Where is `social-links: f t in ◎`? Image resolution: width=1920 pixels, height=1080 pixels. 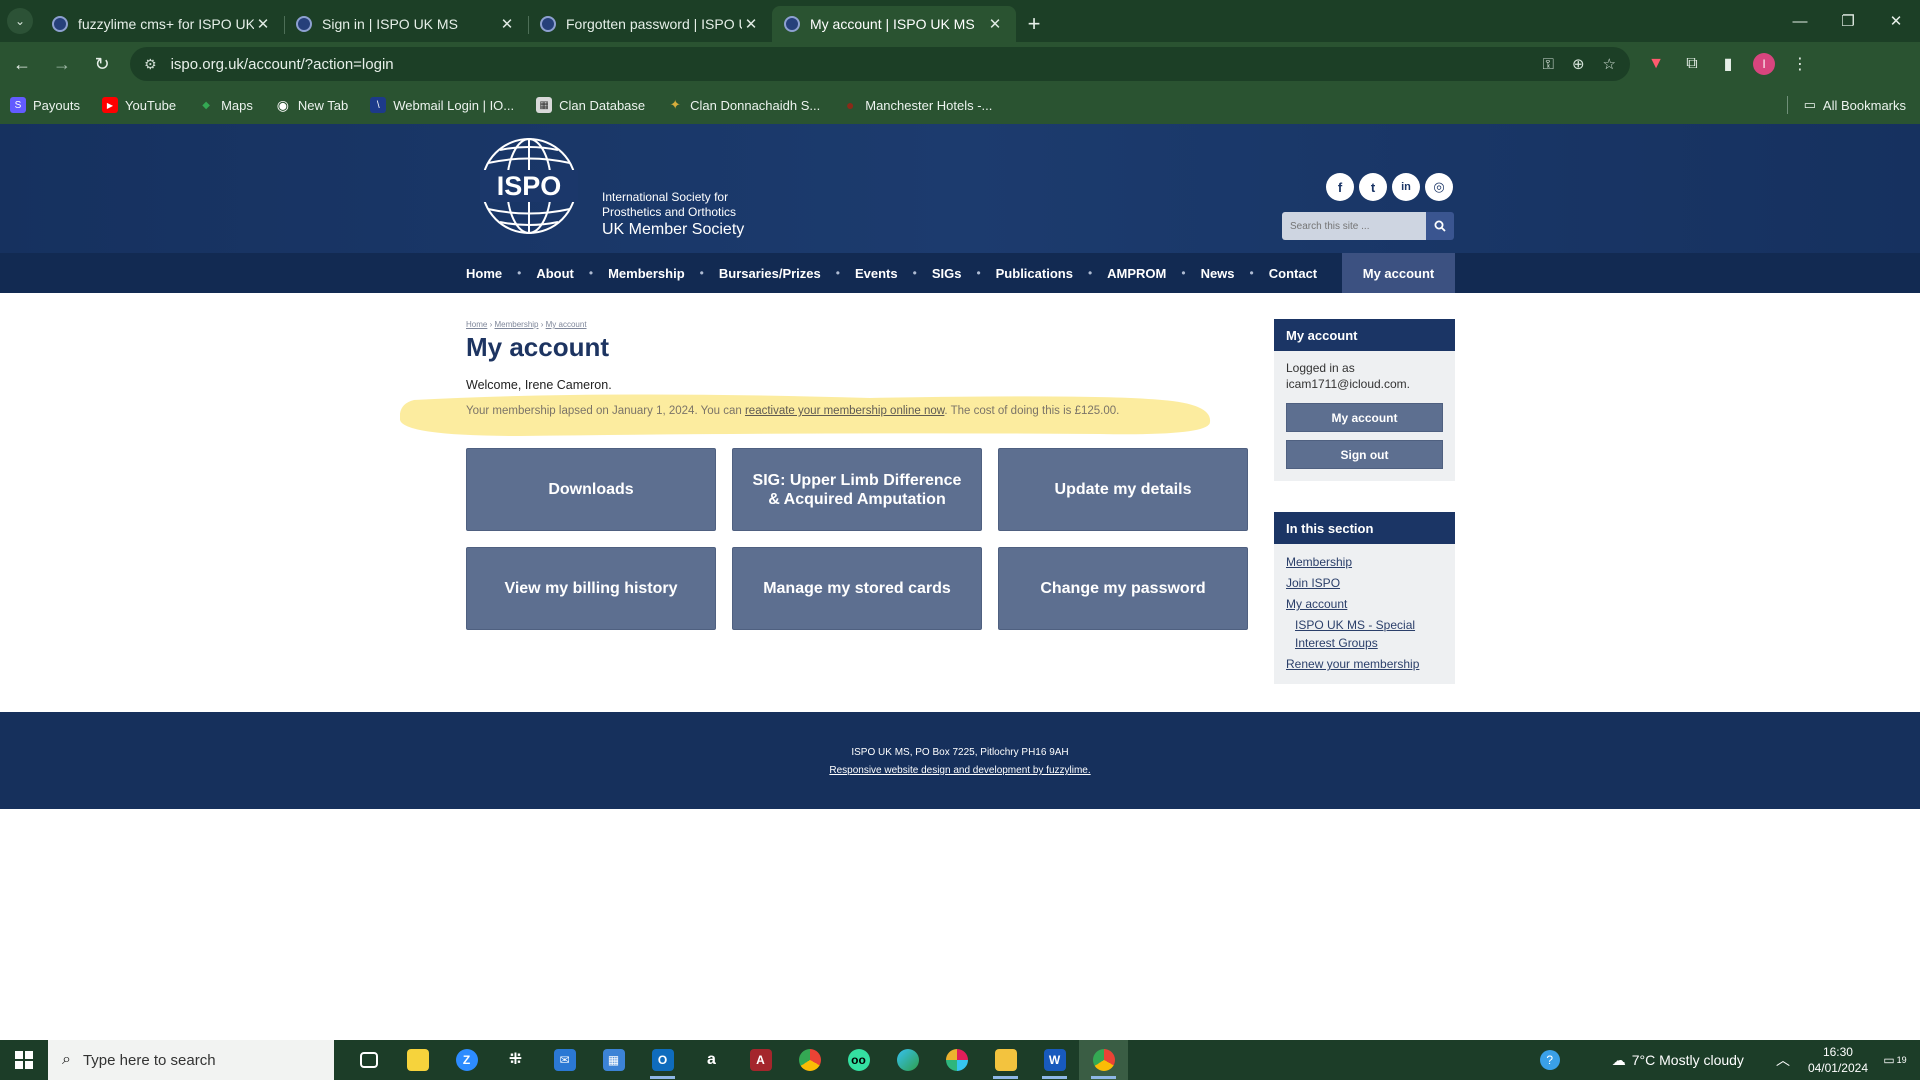
social-links: f t in ◎ is located at coordinates (1392, 187).